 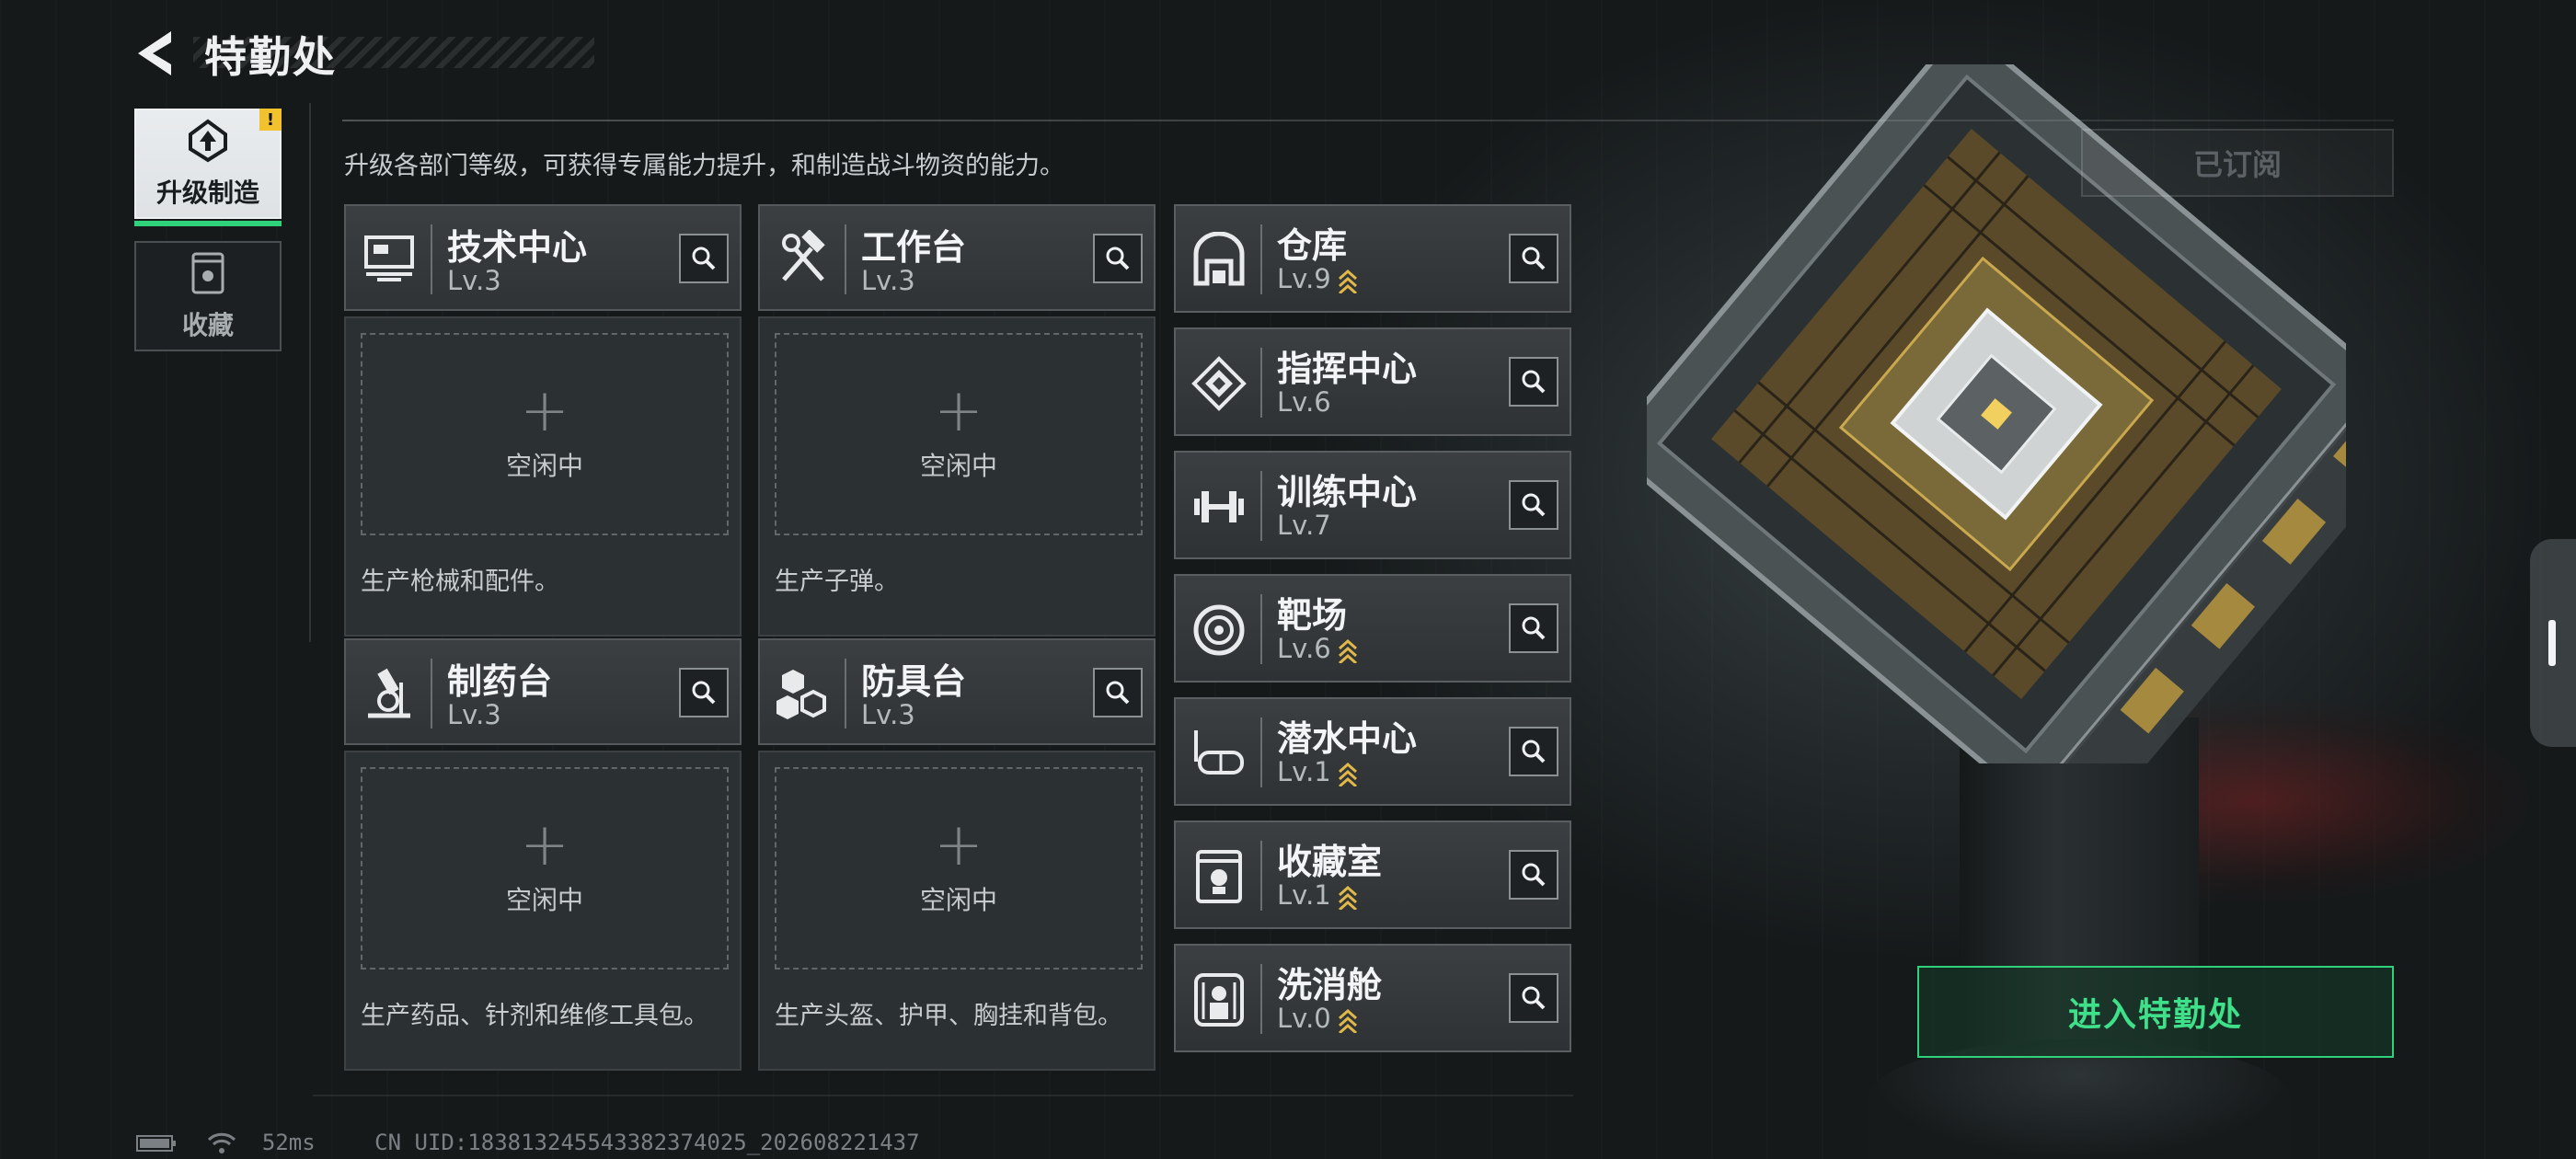 I want to click on handle-grip-icon, so click(x=2552, y=643).